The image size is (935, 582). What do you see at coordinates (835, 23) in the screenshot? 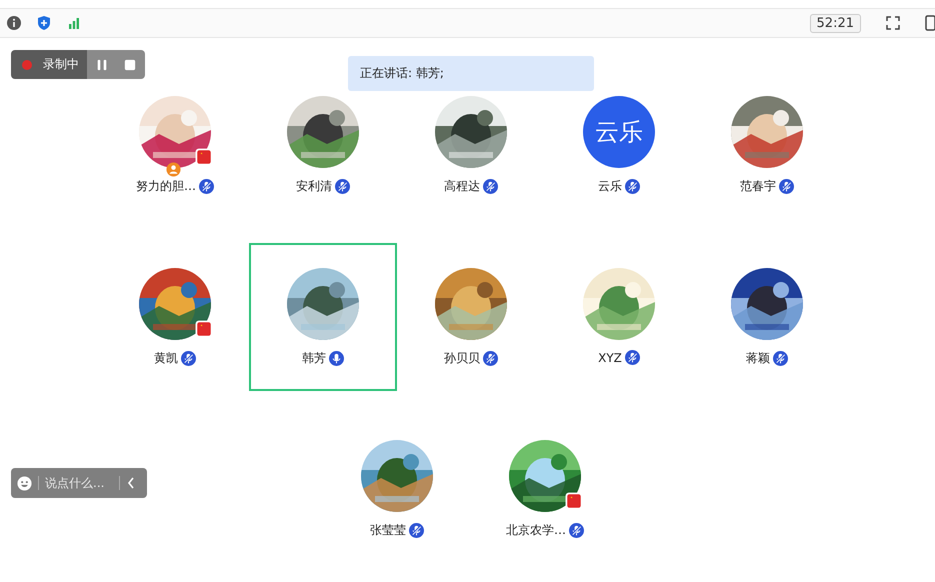
I see `meeting-timer: 52:21` at bounding box center [835, 23].